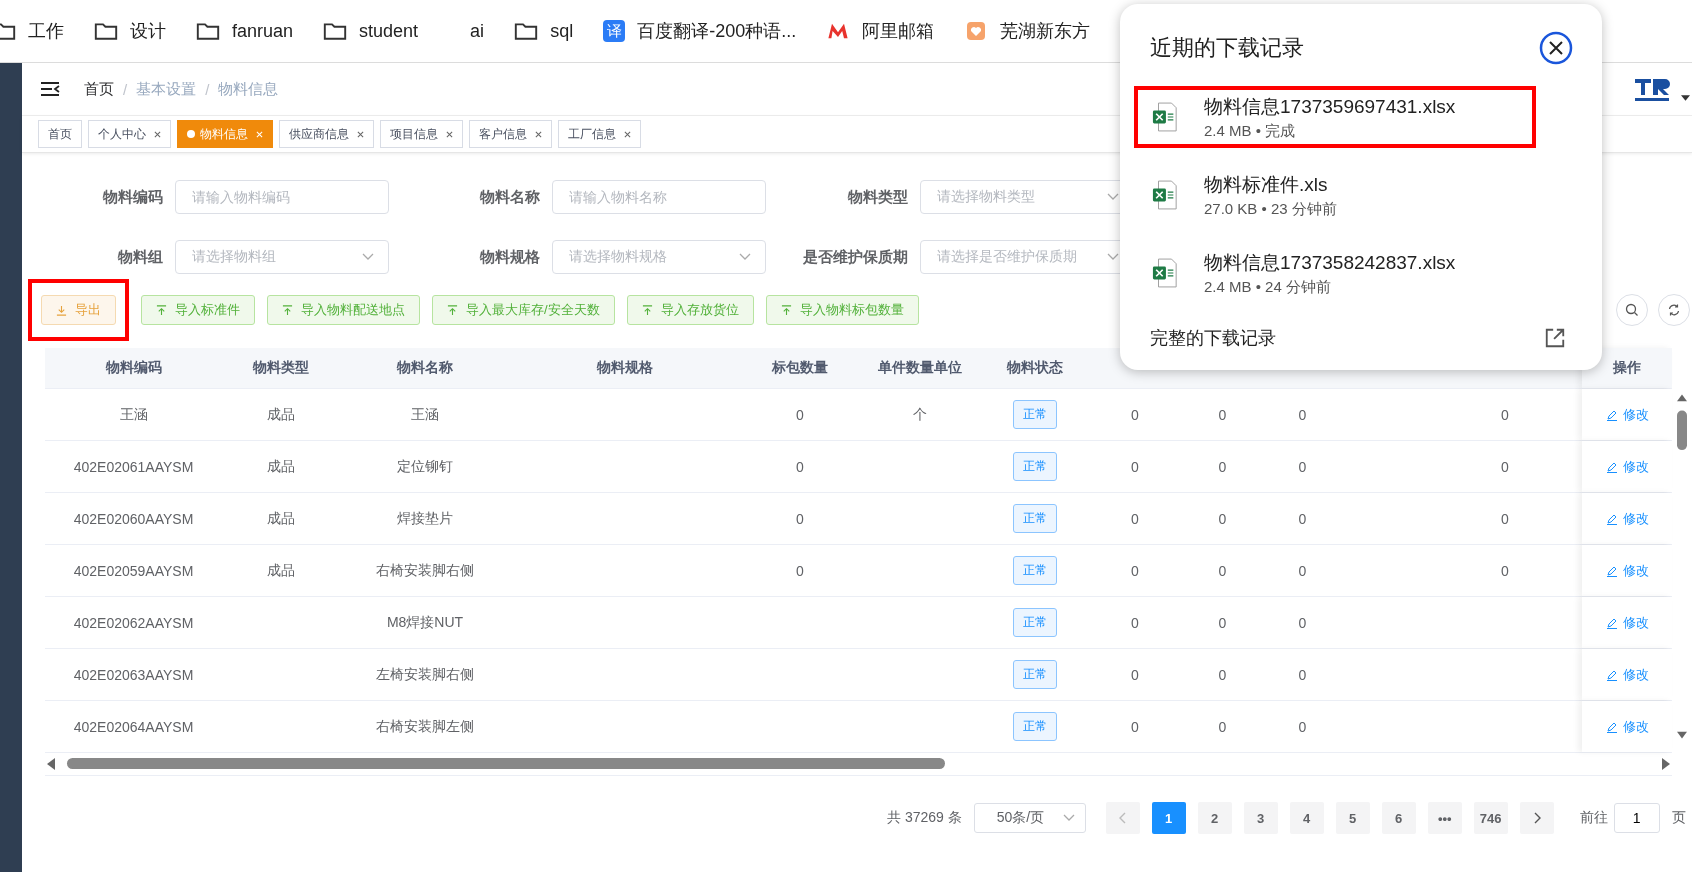 This screenshot has height=872, width=1692. I want to click on download-item: 物料标准件.xls 27.0 KB • 23 分钟前, so click(1335, 195).